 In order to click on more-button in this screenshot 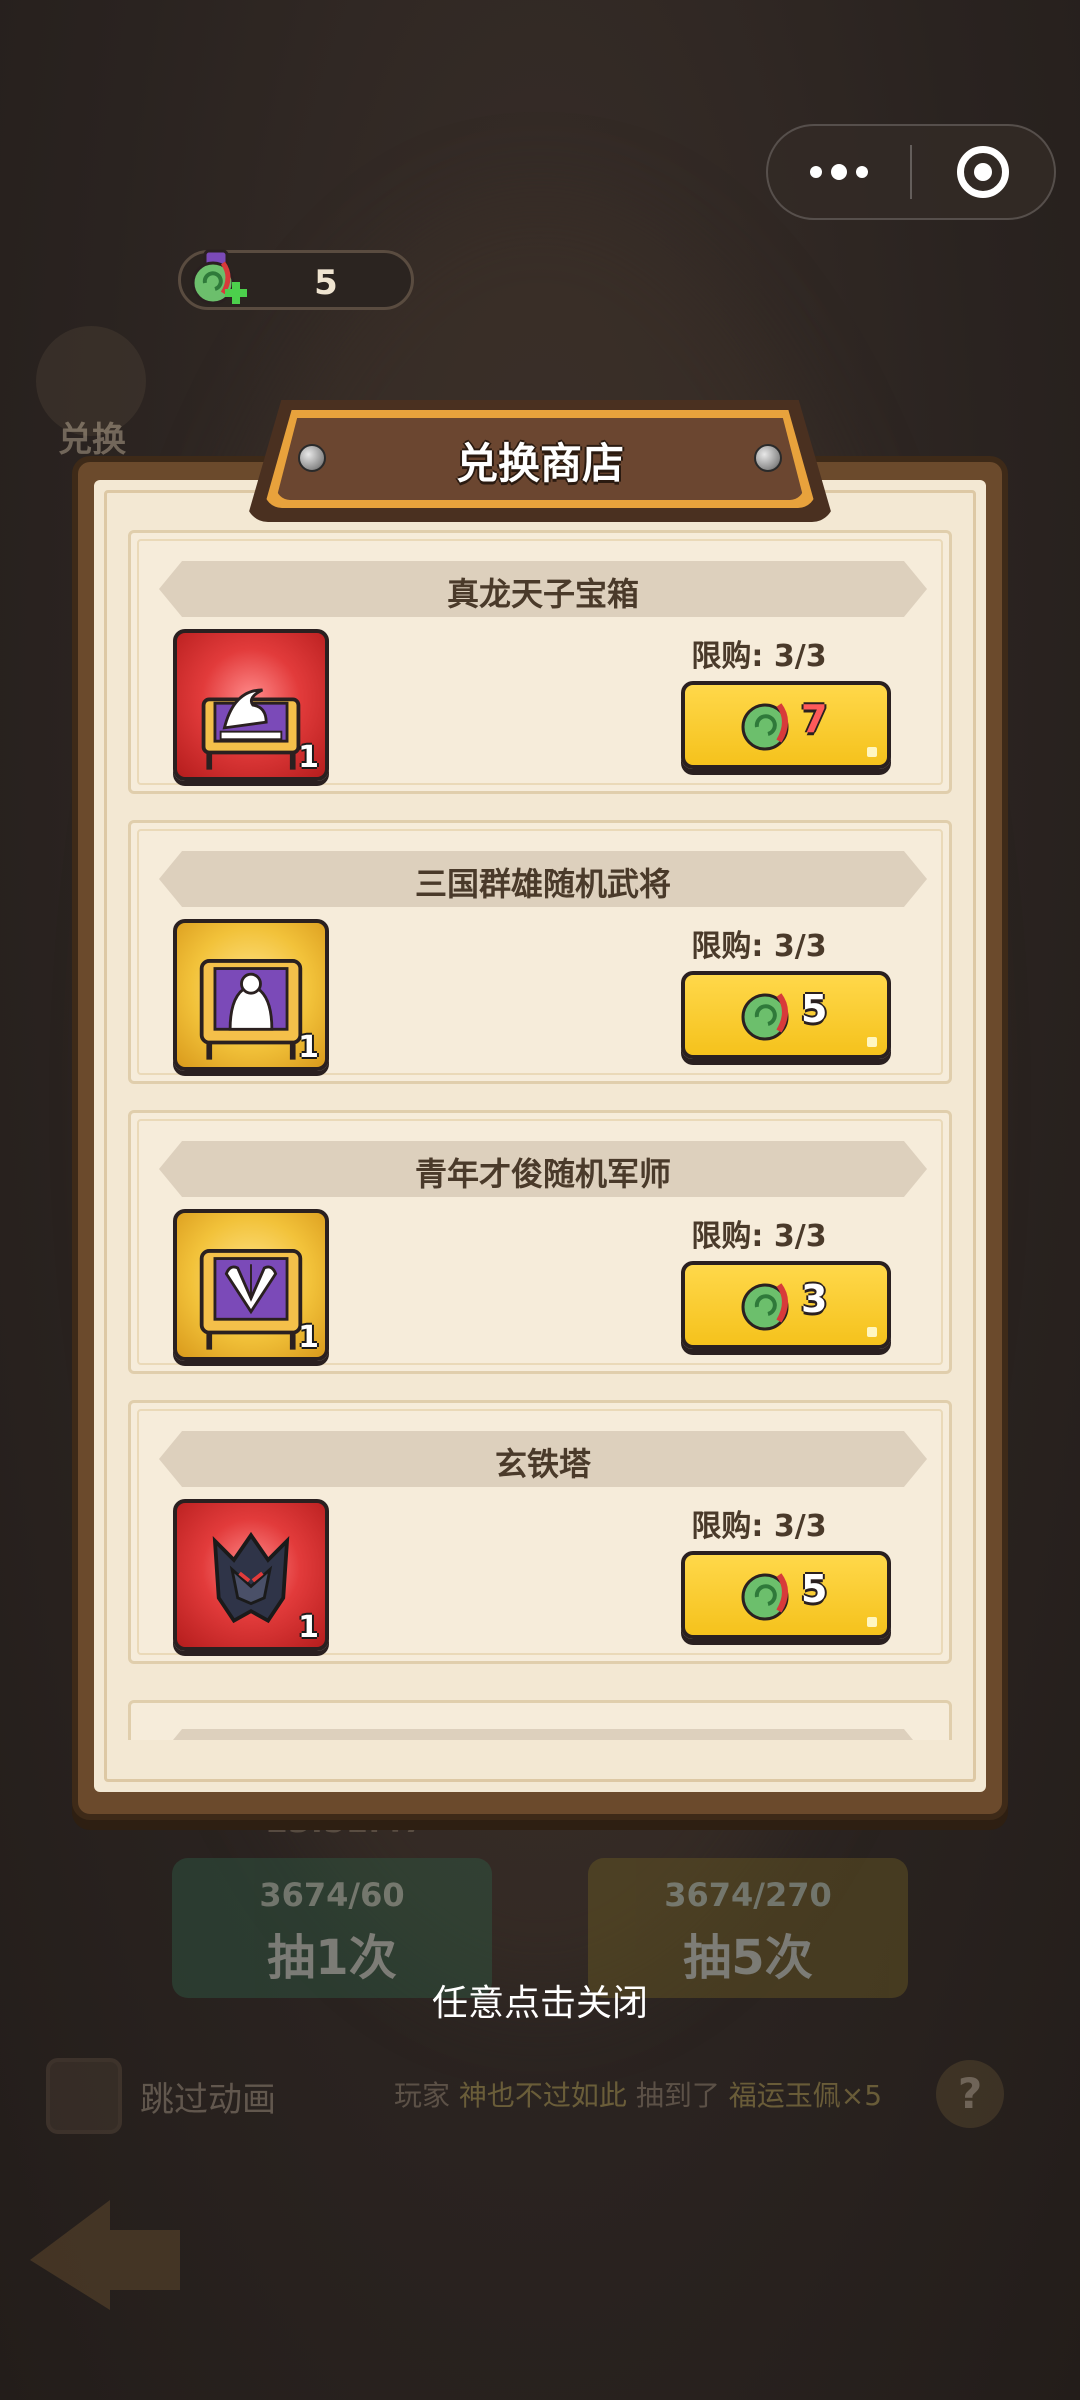, I will do `click(839, 172)`.